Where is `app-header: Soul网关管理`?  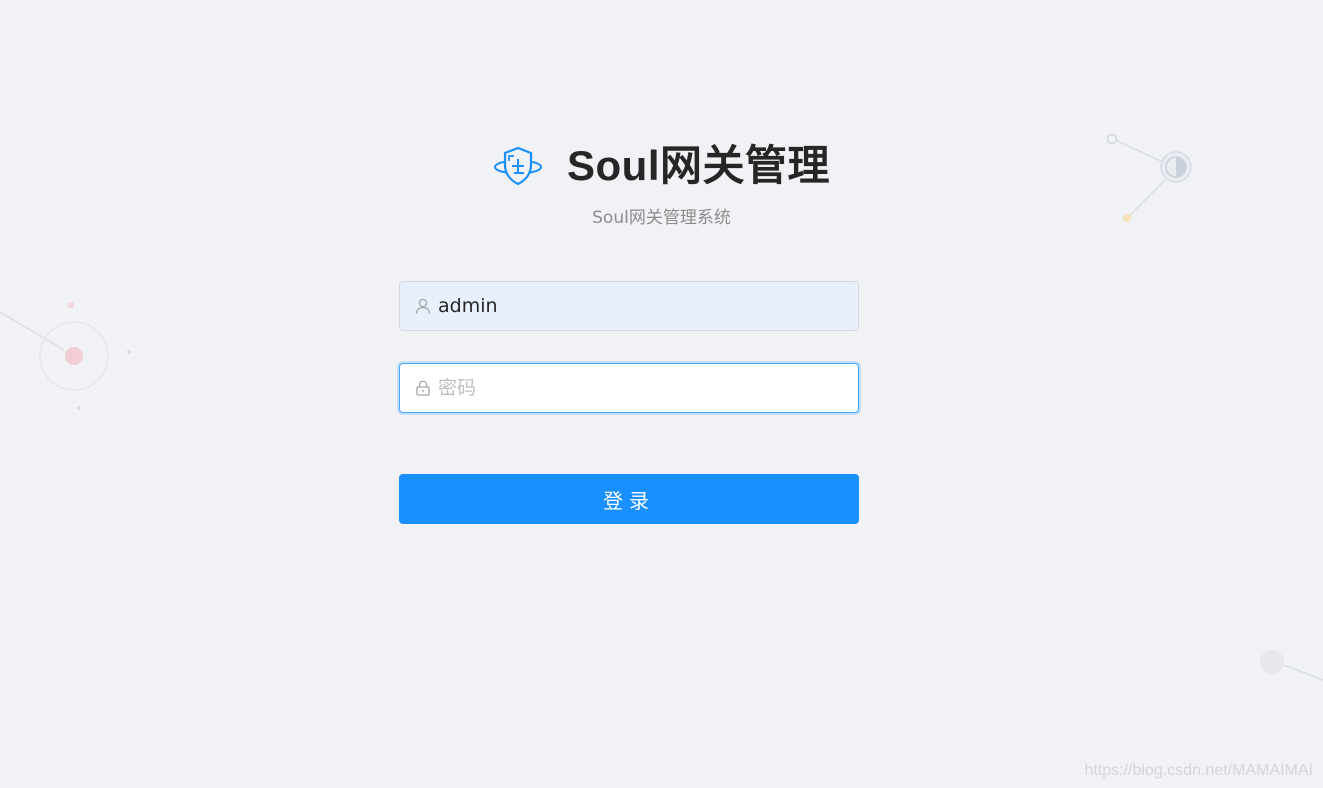 app-header: Soul网关管理 is located at coordinates (661, 166).